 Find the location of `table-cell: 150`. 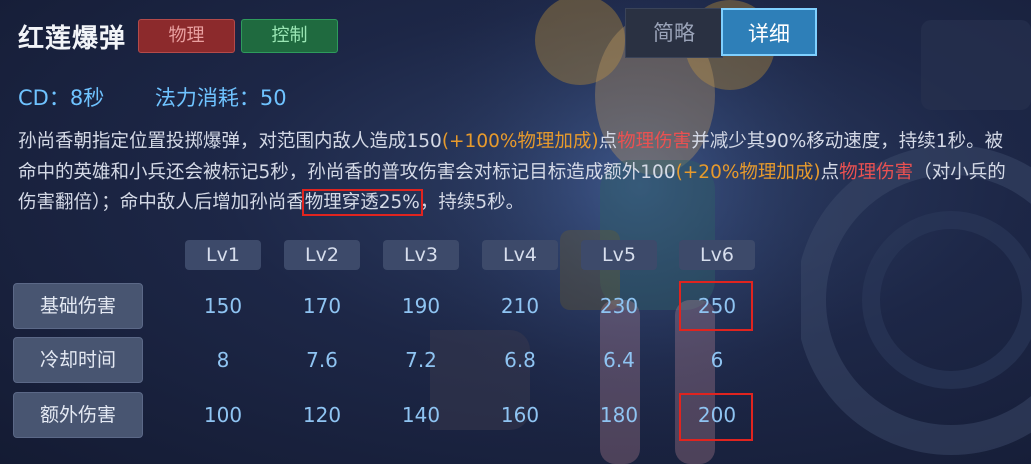

table-cell: 150 is located at coordinates (223, 306).